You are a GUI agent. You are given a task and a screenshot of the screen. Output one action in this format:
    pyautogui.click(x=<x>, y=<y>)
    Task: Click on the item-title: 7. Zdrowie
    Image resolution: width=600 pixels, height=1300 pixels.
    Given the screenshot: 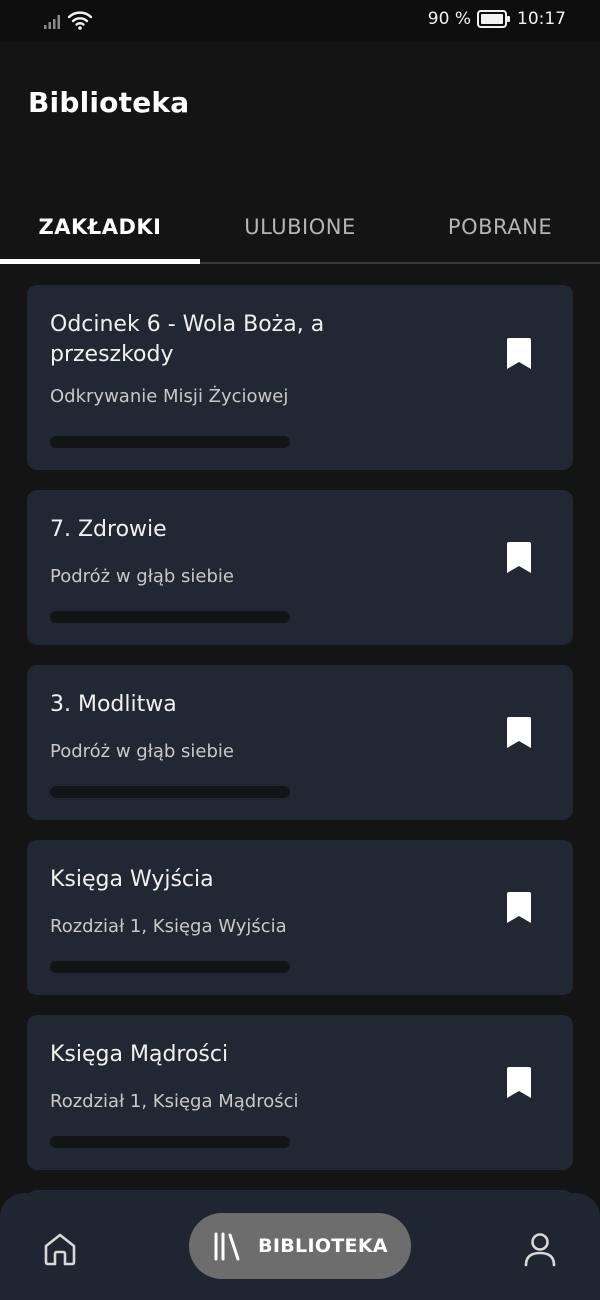 What is the action you would take?
    pyautogui.click(x=108, y=529)
    